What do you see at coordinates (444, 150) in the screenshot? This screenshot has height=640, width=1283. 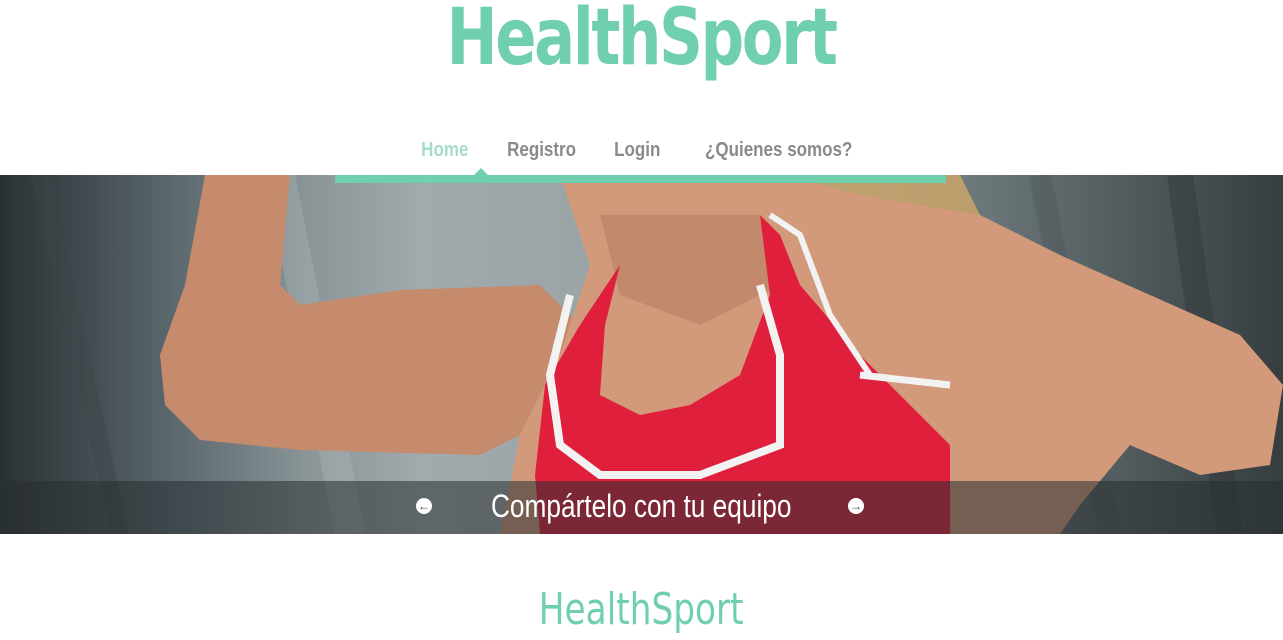 I see `nav-home: Home` at bounding box center [444, 150].